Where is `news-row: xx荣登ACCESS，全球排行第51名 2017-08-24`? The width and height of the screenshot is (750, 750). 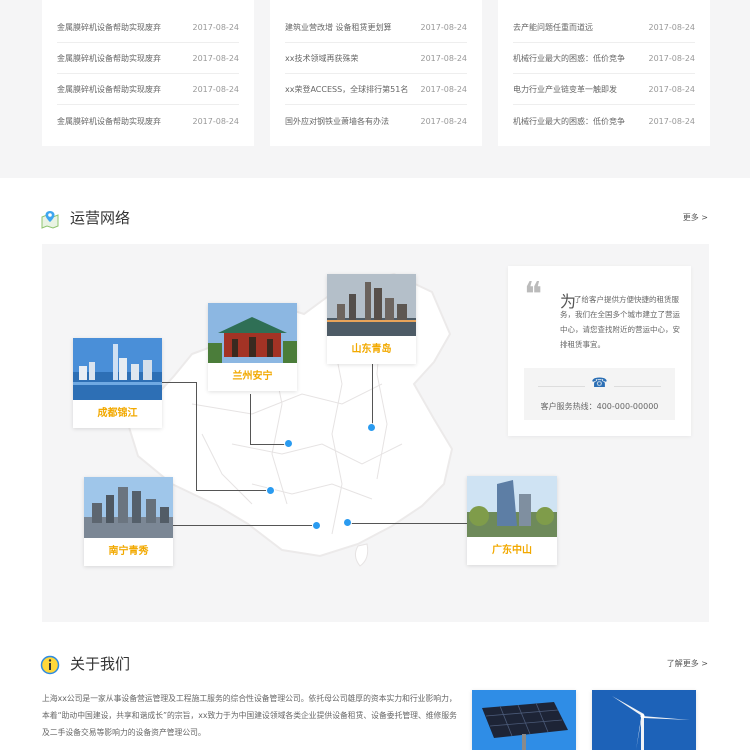
news-row: xx荣登ACCESS，全球排行第51名 2017-08-24 is located at coordinates (376, 89).